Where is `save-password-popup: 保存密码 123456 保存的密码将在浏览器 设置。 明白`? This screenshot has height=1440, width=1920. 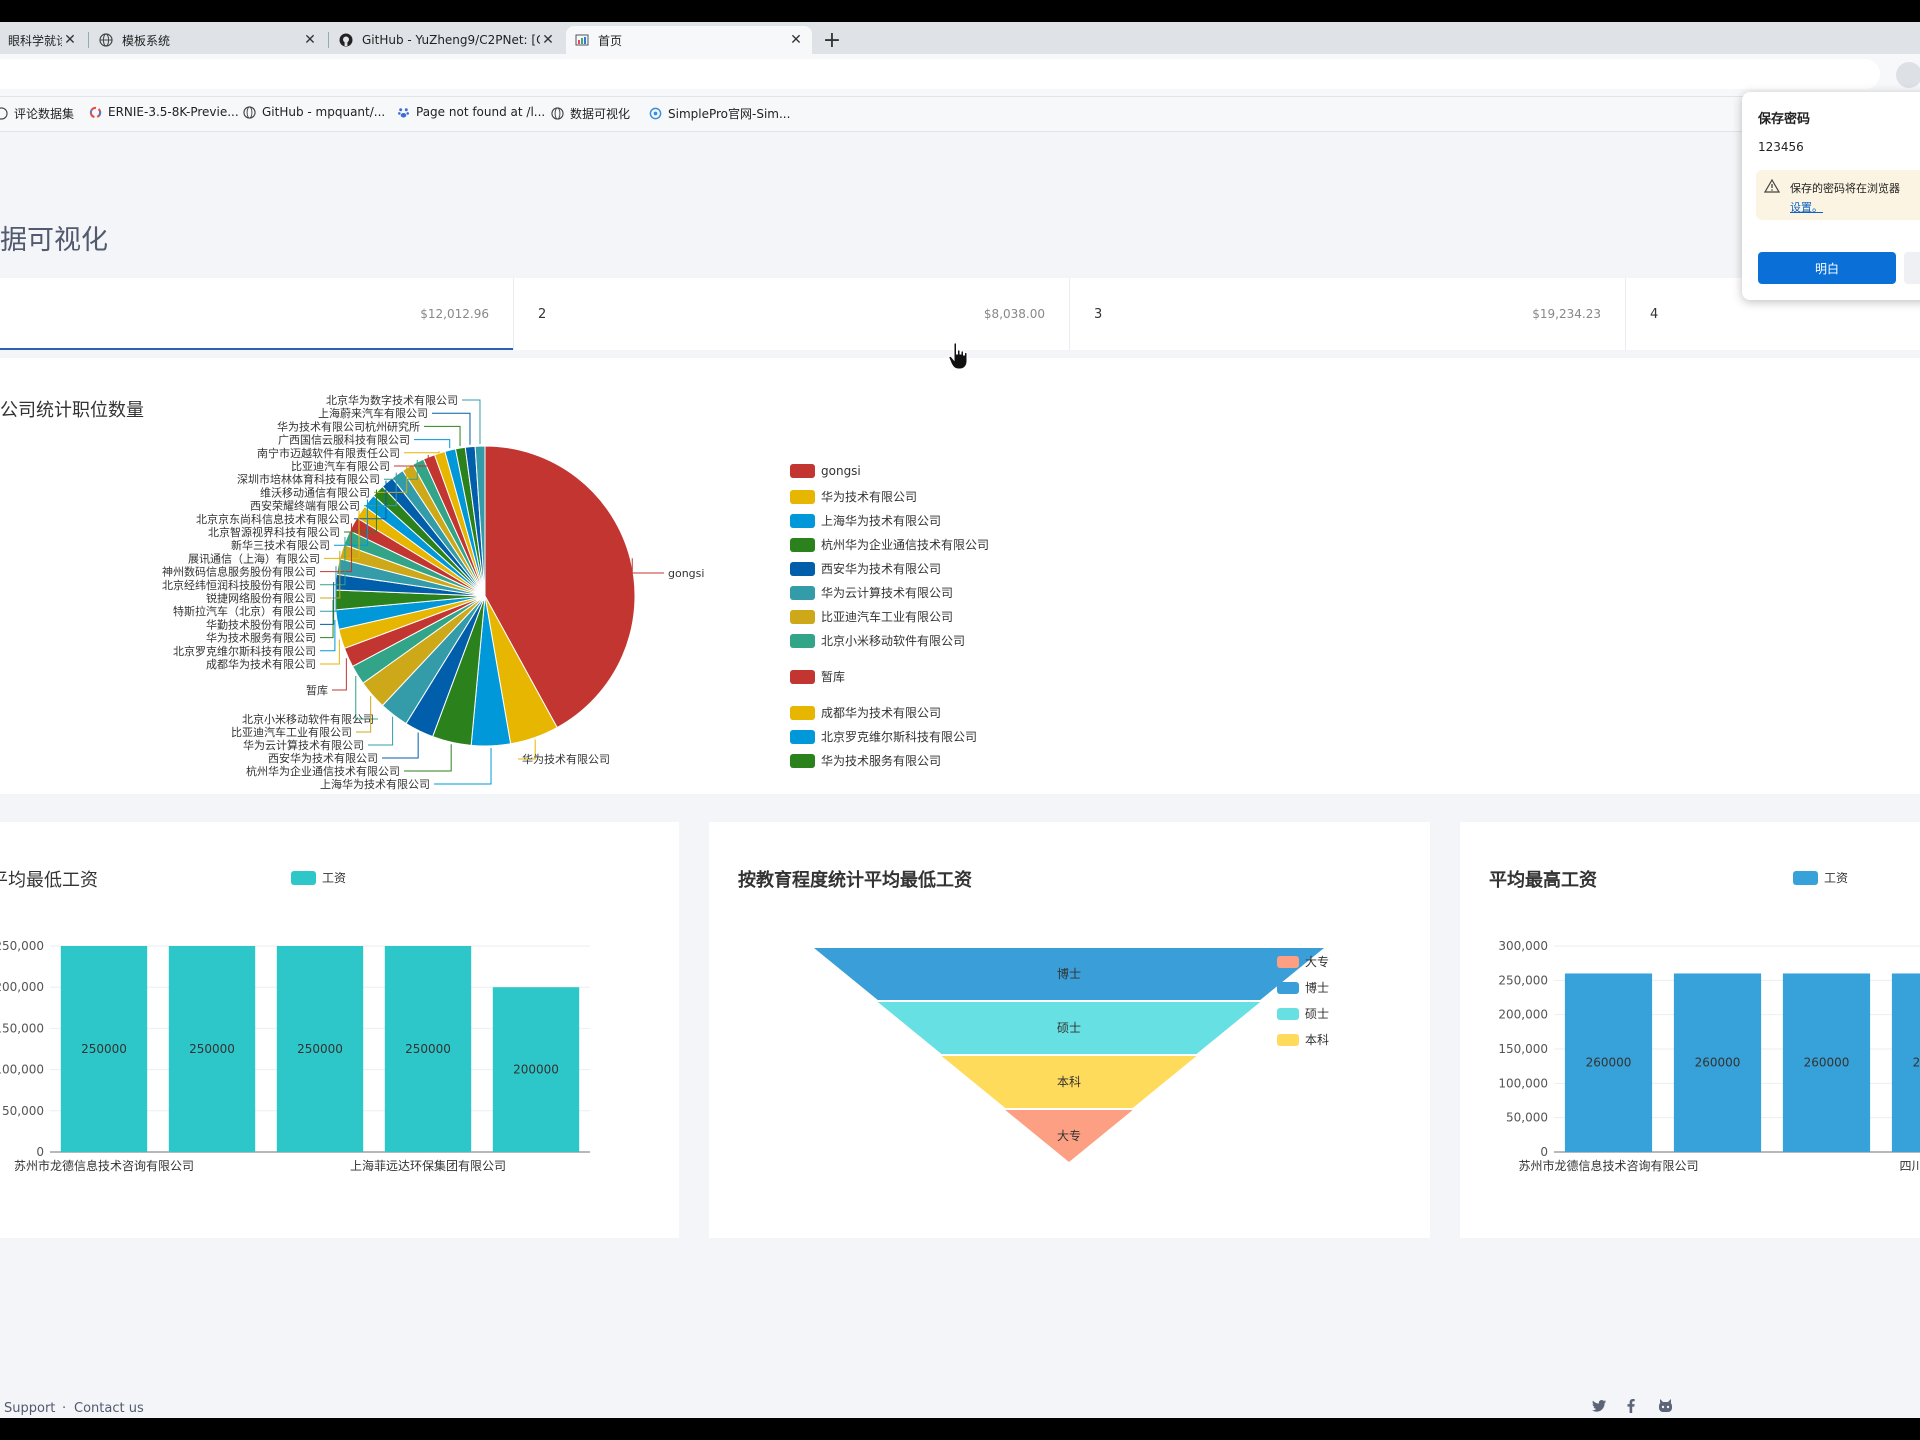
save-password-popup: 保存密码 123456 保存的密码将在浏览器 设置。 明白 is located at coordinates (1831, 196).